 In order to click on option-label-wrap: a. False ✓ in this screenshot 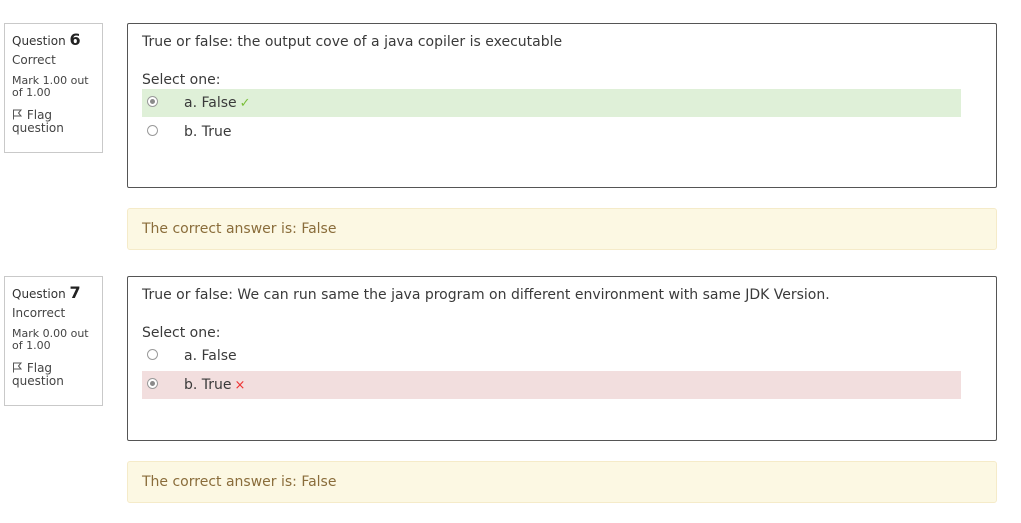, I will do `click(217, 103)`.